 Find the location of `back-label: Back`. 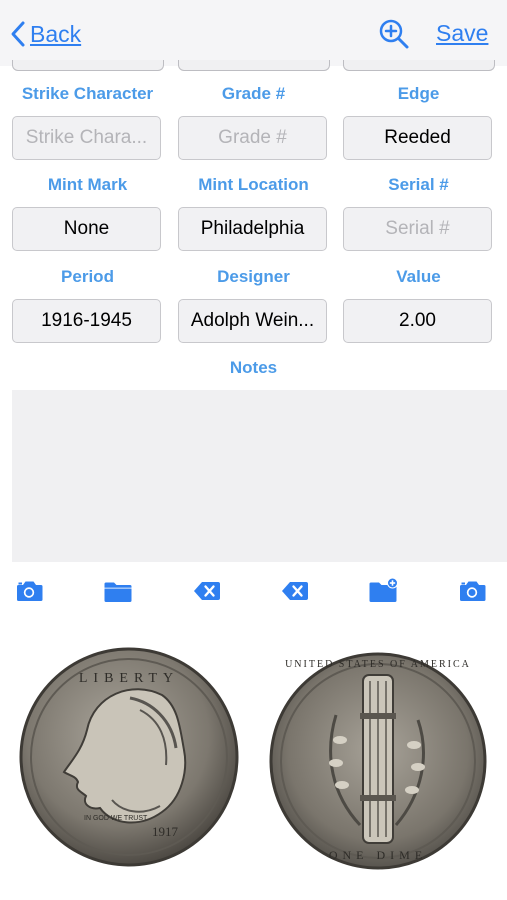

back-label: Back is located at coordinates (56, 33).